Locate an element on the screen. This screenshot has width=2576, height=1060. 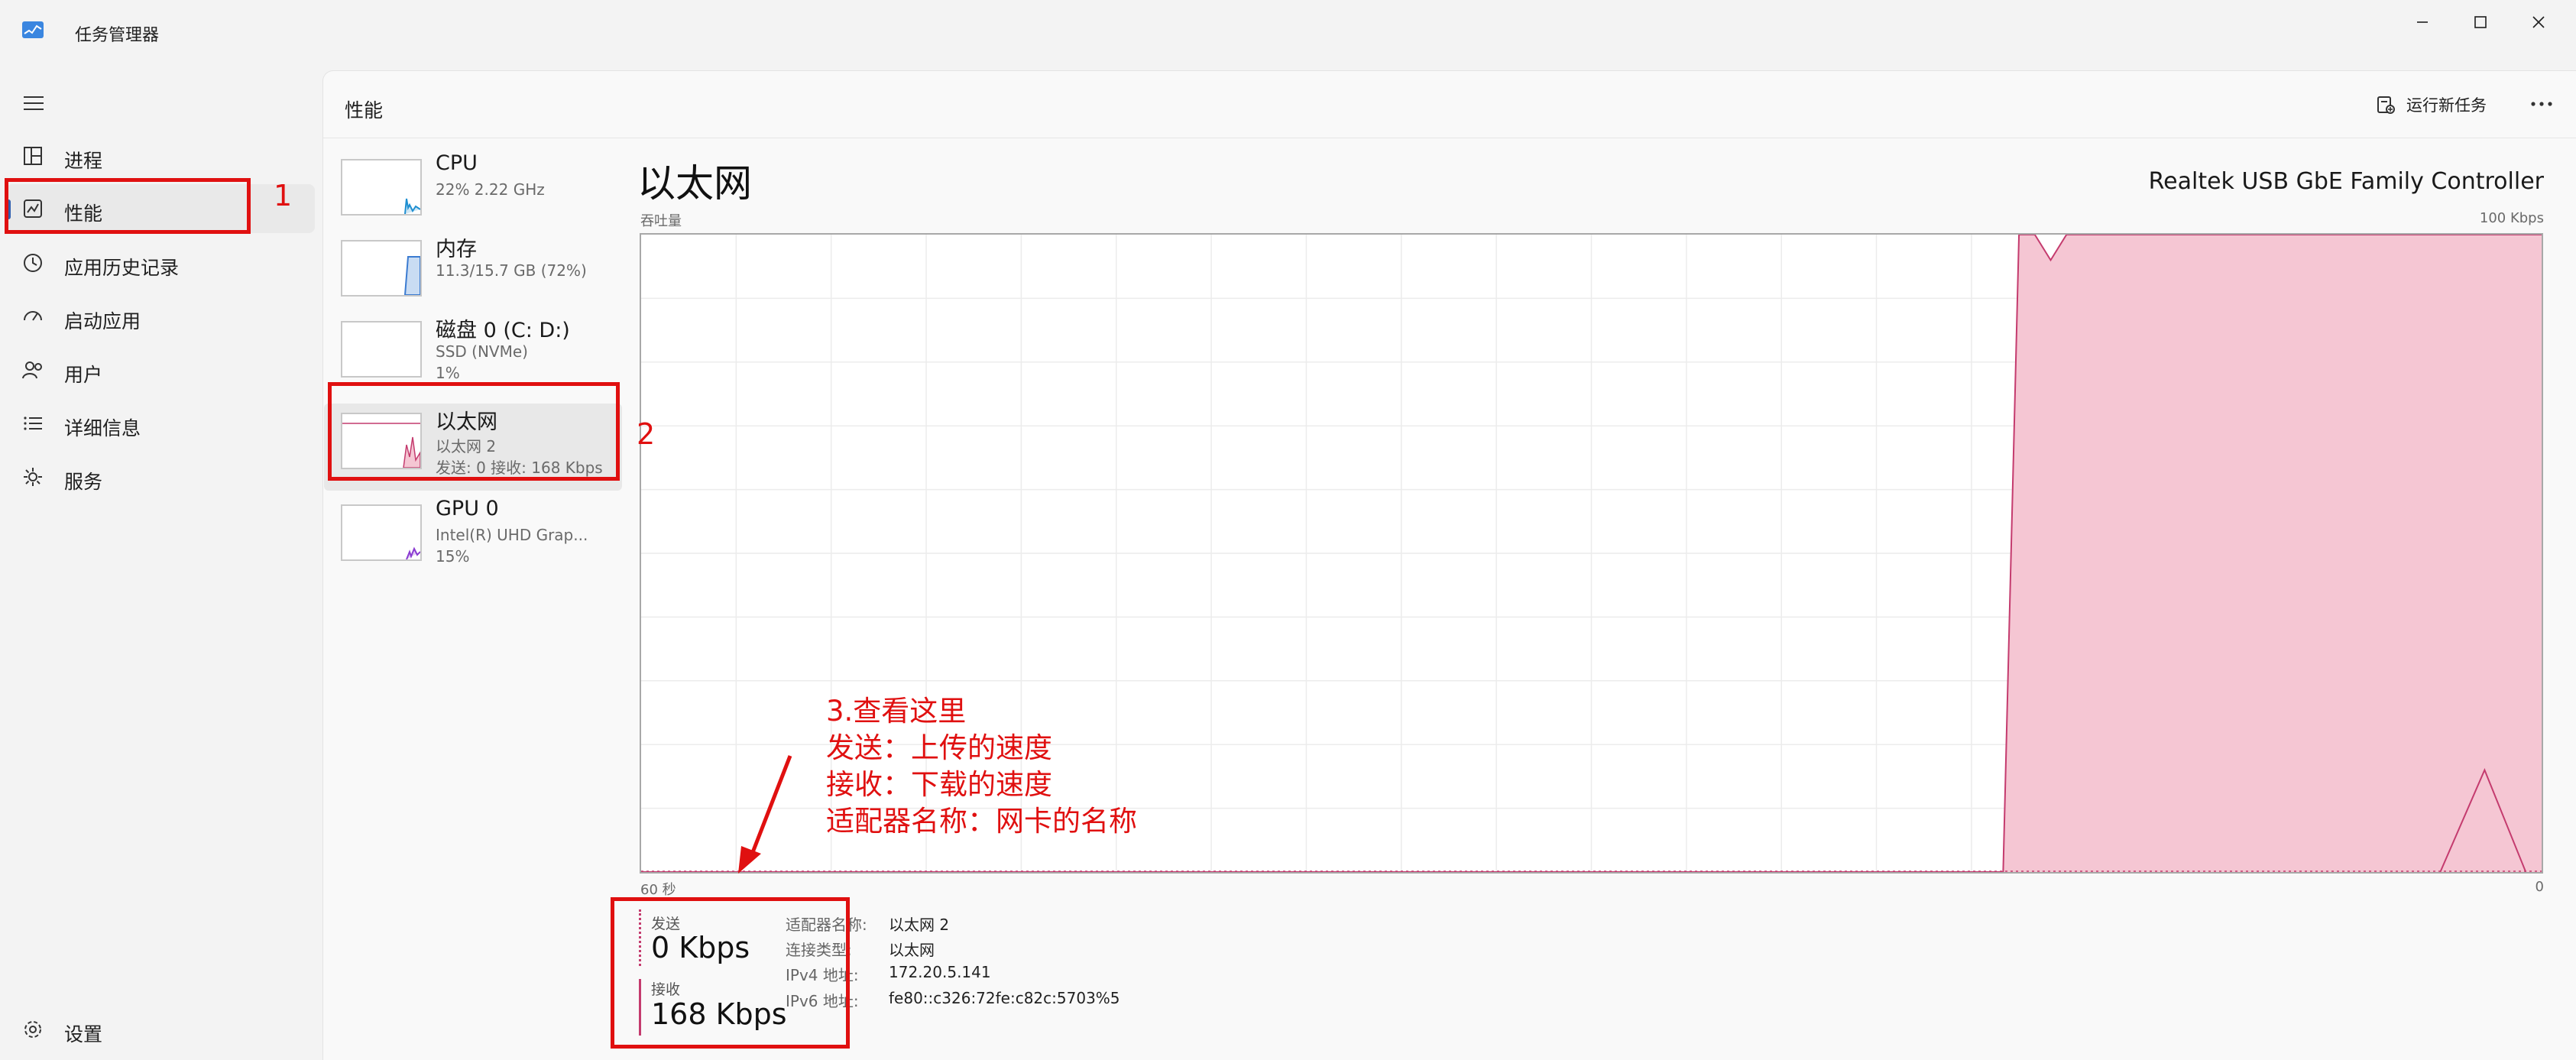
resource-name: 磁盘 0 (C: D:) is located at coordinates (503, 330).